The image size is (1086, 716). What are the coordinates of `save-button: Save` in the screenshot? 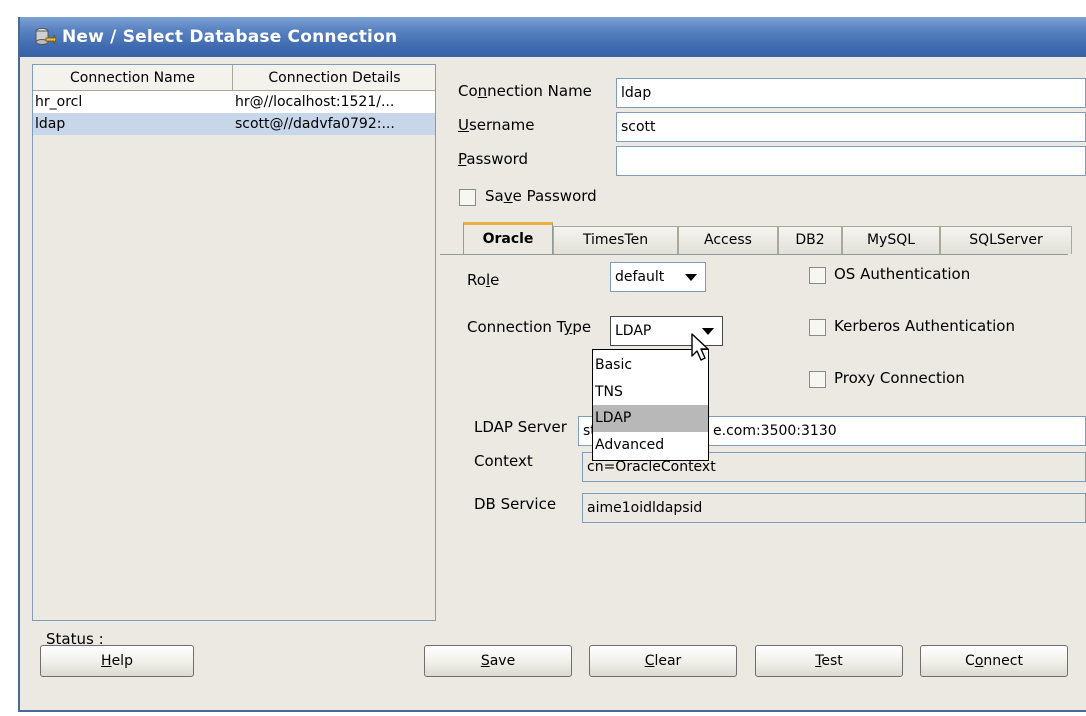 It's located at (498, 661).